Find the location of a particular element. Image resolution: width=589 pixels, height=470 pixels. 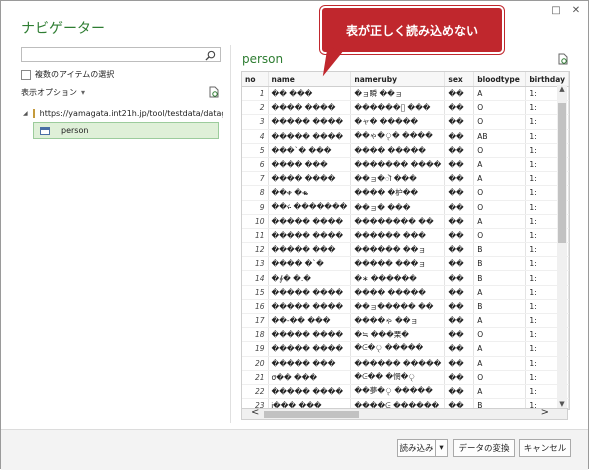

table-cell: ���`� ��� is located at coordinates (310, 150).